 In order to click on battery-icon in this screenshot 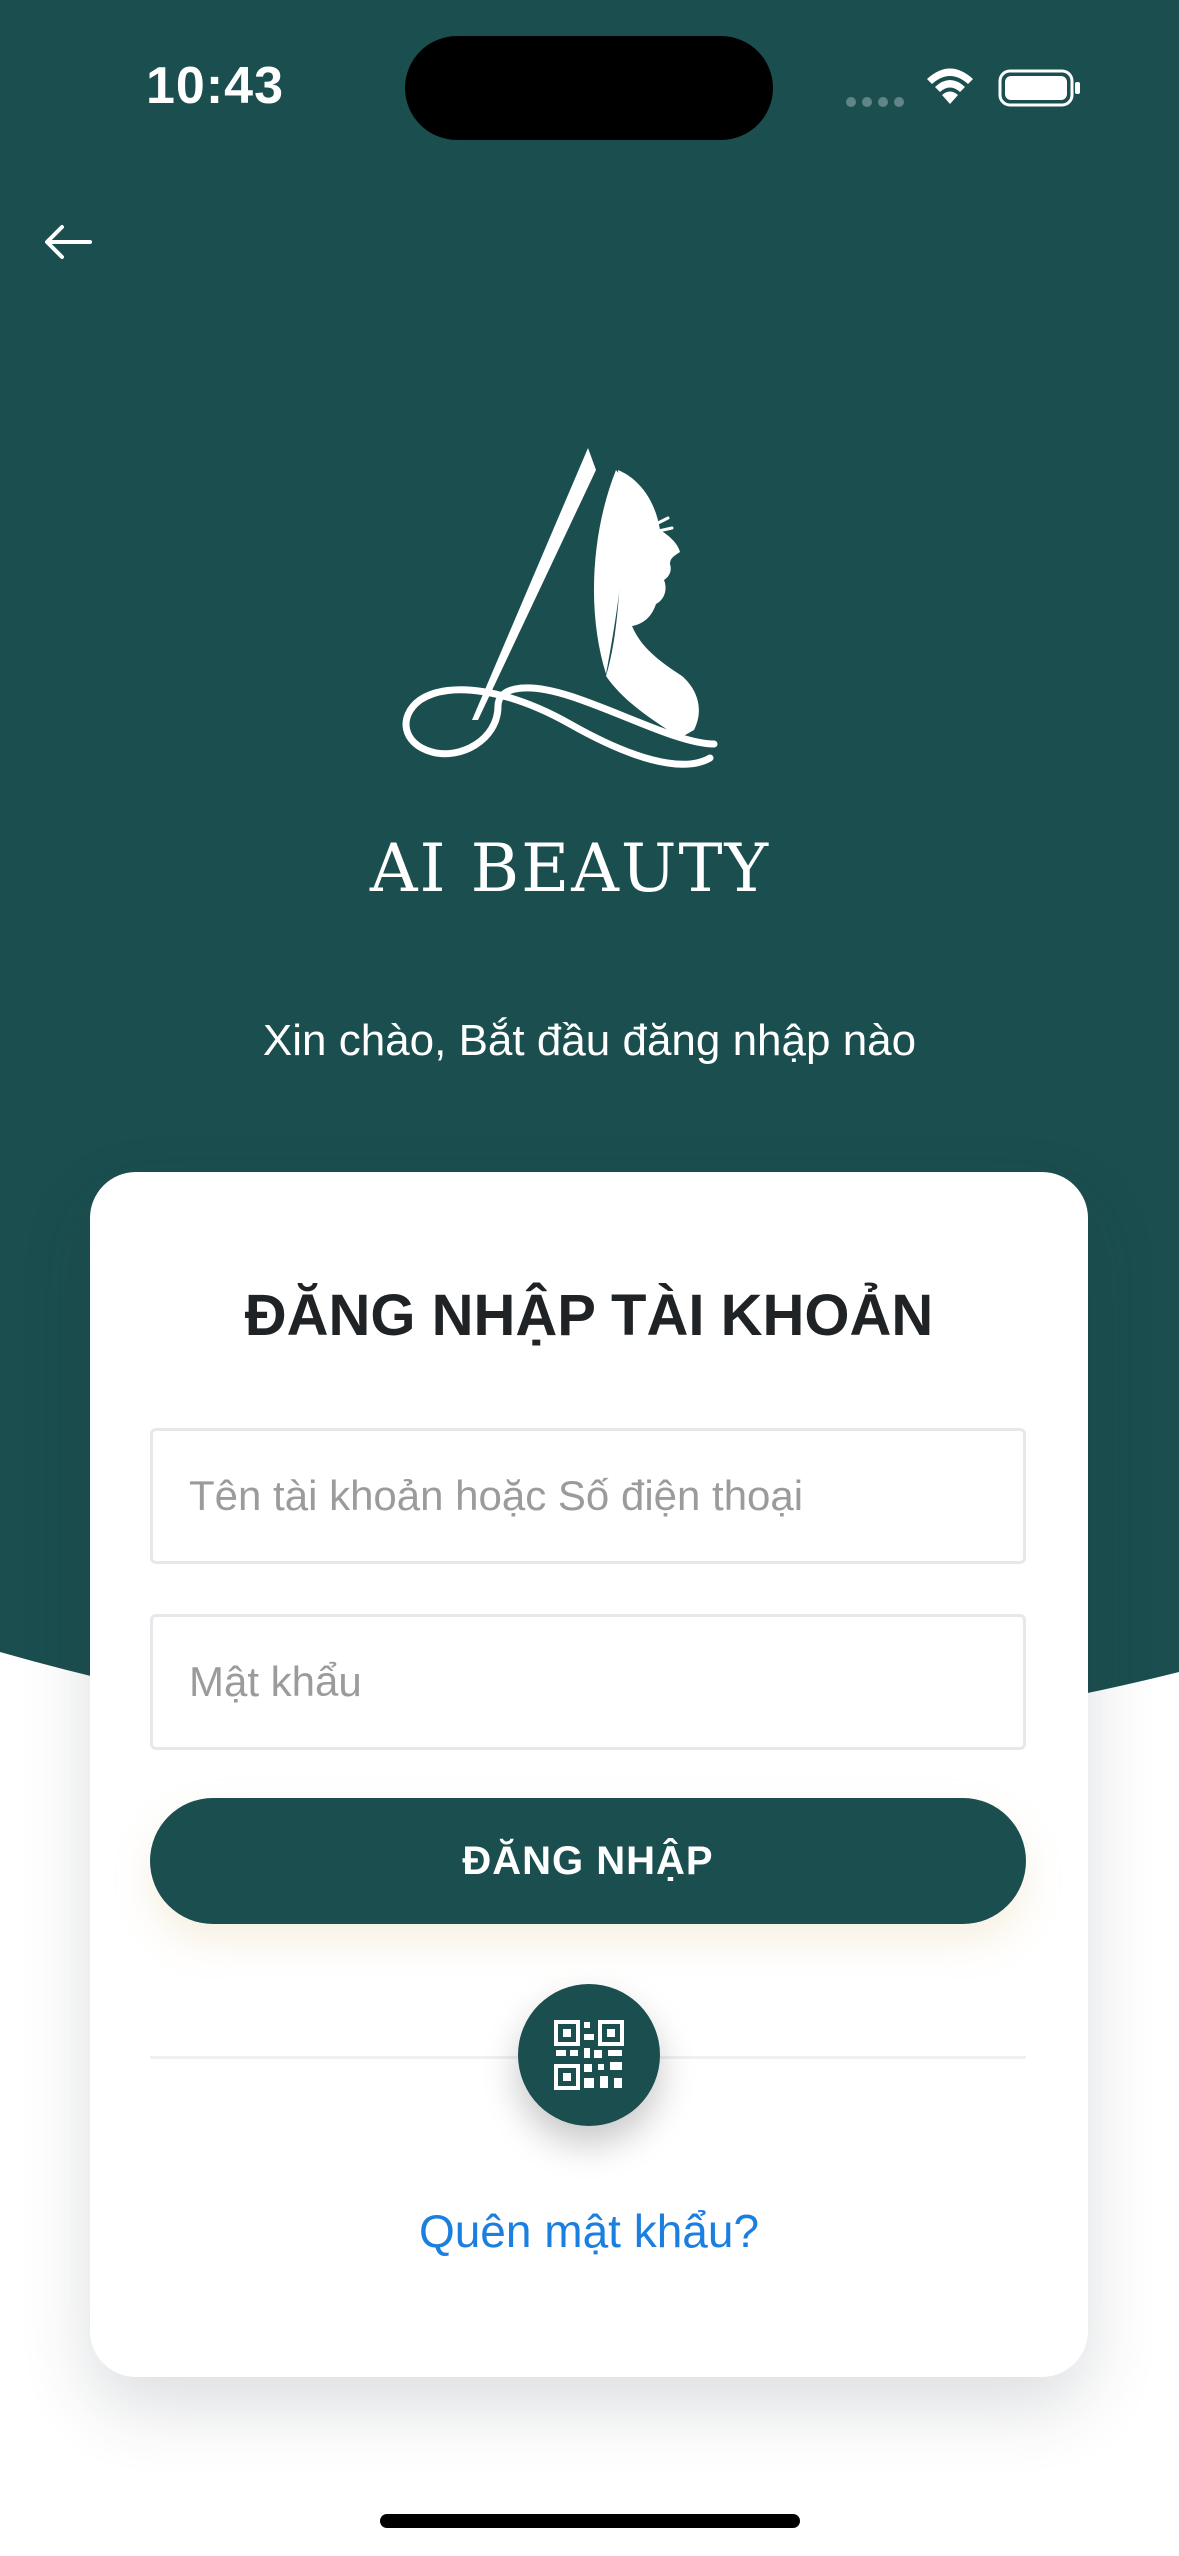, I will do `click(1039, 88)`.